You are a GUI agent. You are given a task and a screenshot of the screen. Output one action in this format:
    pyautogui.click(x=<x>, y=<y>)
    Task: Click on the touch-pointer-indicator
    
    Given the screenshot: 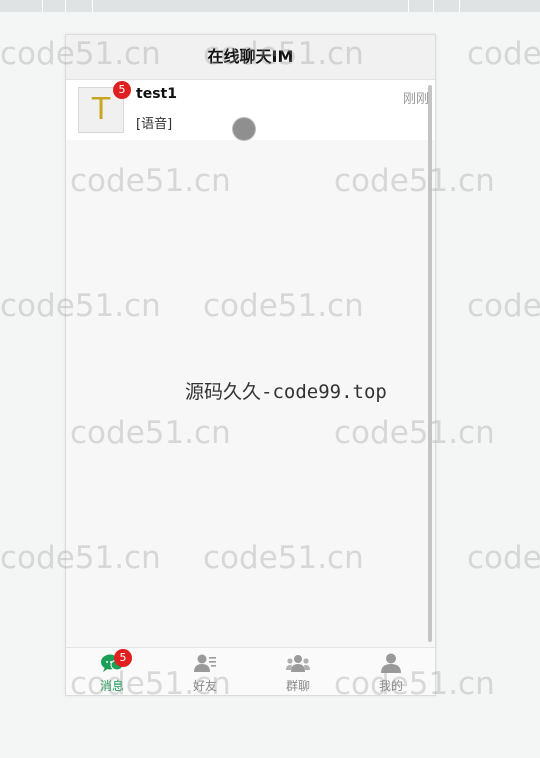 What is the action you would take?
    pyautogui.click(x=244, y=129)
    